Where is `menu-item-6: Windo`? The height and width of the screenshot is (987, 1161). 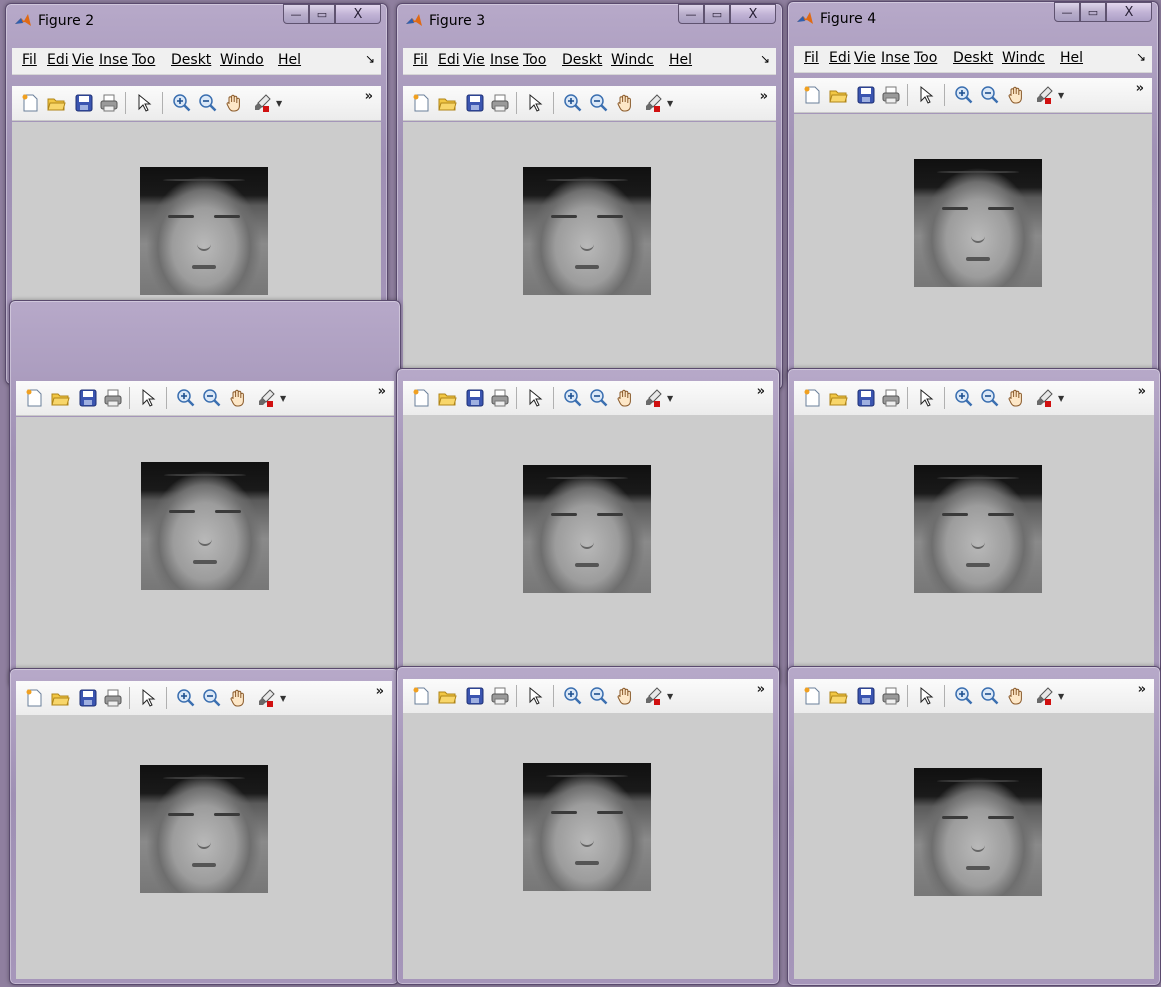
menu-item-6: Windo is located at coordinates (242, 60).